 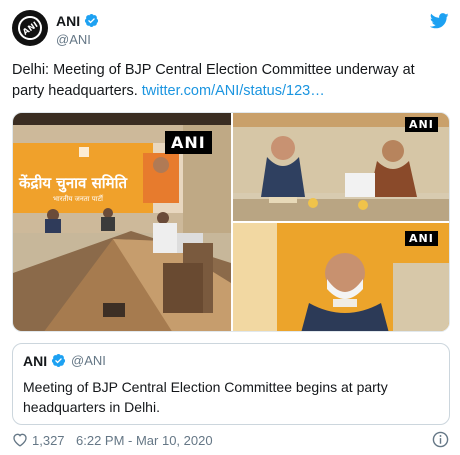 I want to click on banner-text: केंद्रीय चुनाव समिति, so click(x=73, y=183).